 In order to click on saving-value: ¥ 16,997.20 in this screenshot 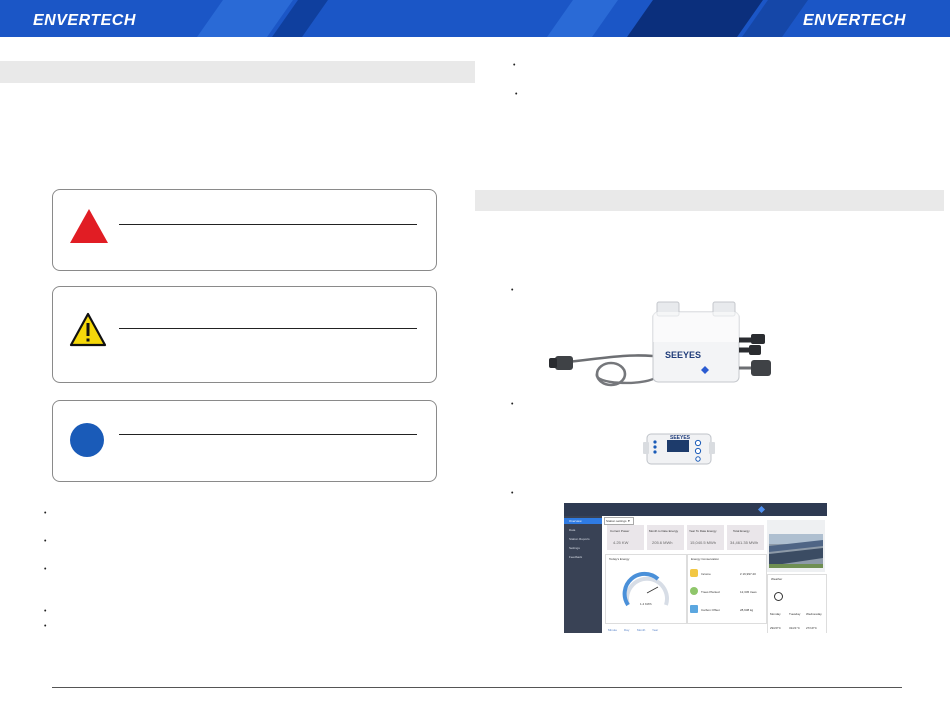, I will do `click(748, 574)`.